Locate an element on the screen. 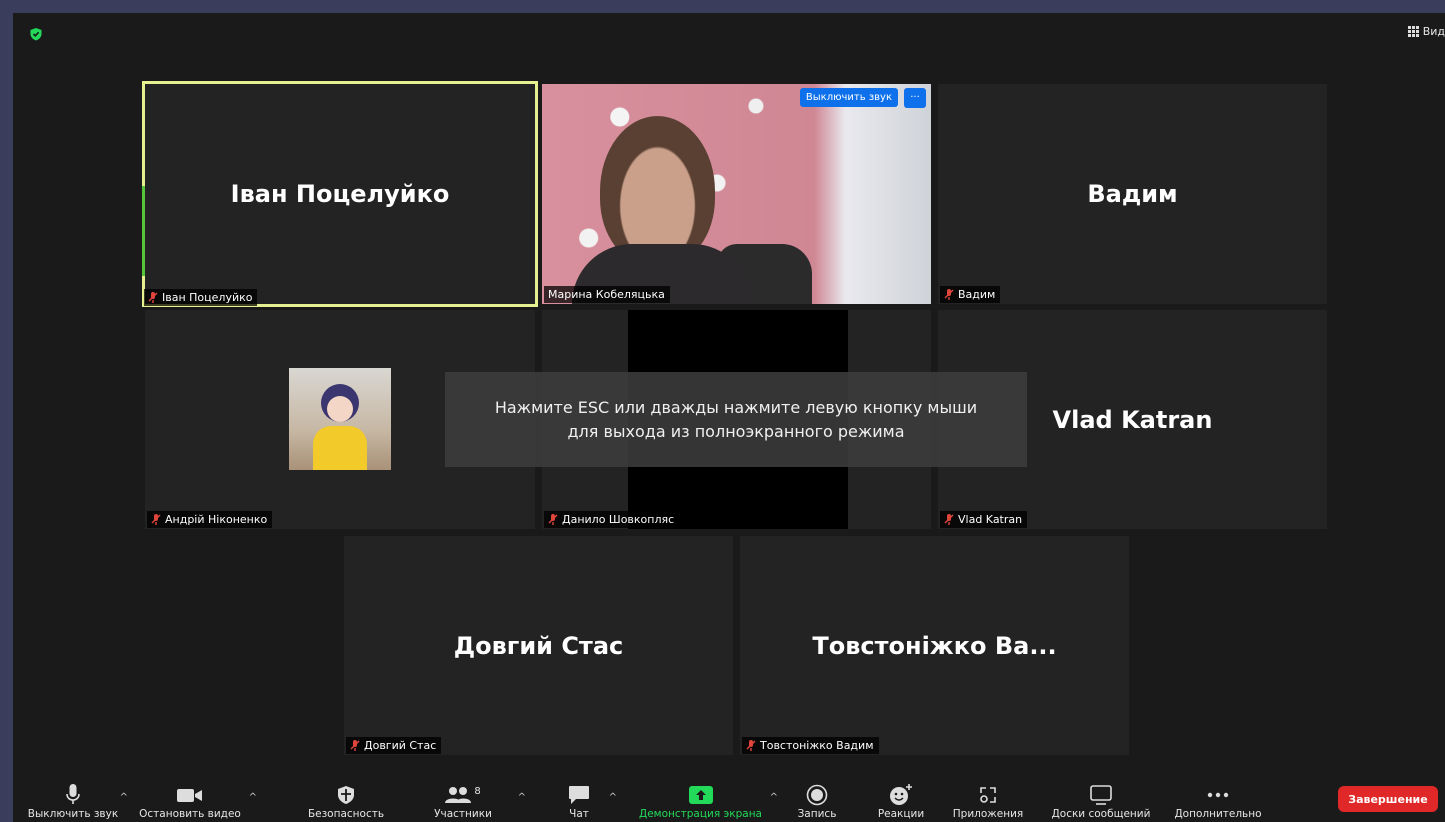 The width and height of the screenshot is (1445, 822). participants-count: 8 is located at coordinates (477, 791).